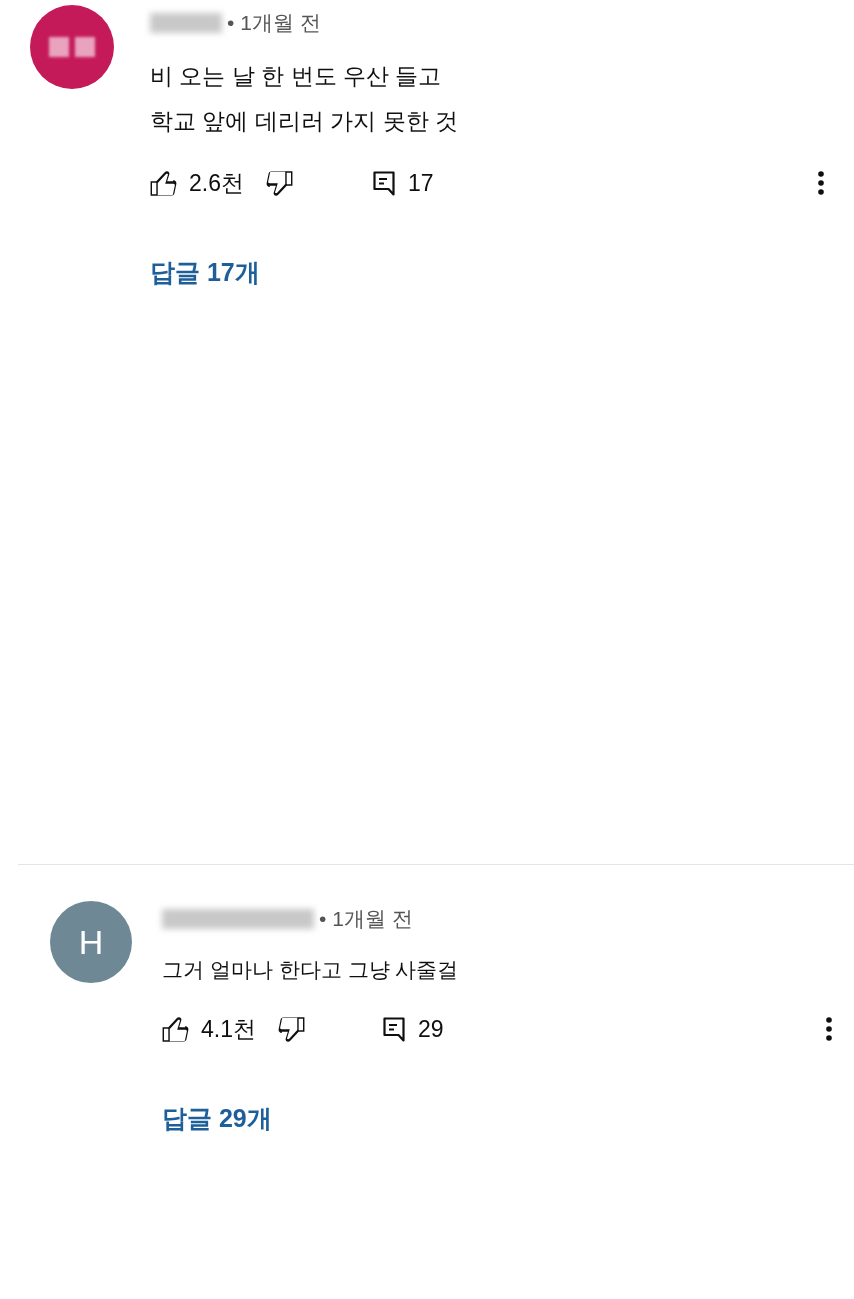  Describe the element at coordinates (209, 1029) in the screenshot. I see `like-button: 4.1천` at that location.